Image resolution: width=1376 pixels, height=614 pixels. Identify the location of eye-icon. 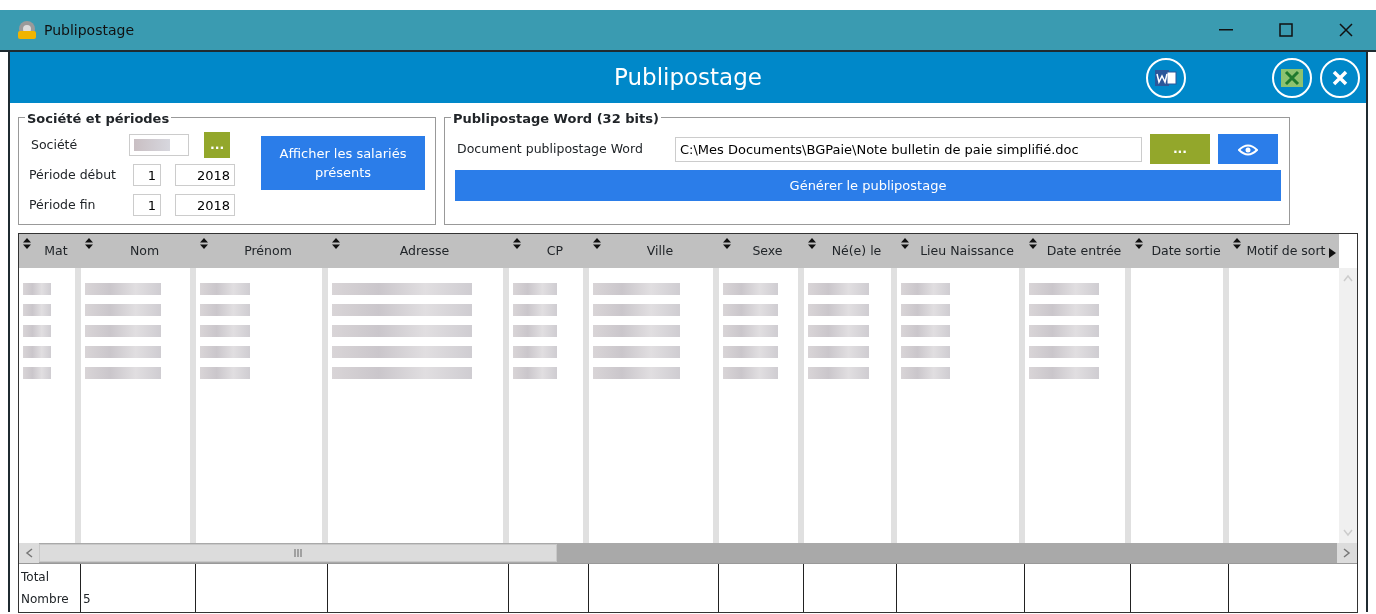
(1248, 149).